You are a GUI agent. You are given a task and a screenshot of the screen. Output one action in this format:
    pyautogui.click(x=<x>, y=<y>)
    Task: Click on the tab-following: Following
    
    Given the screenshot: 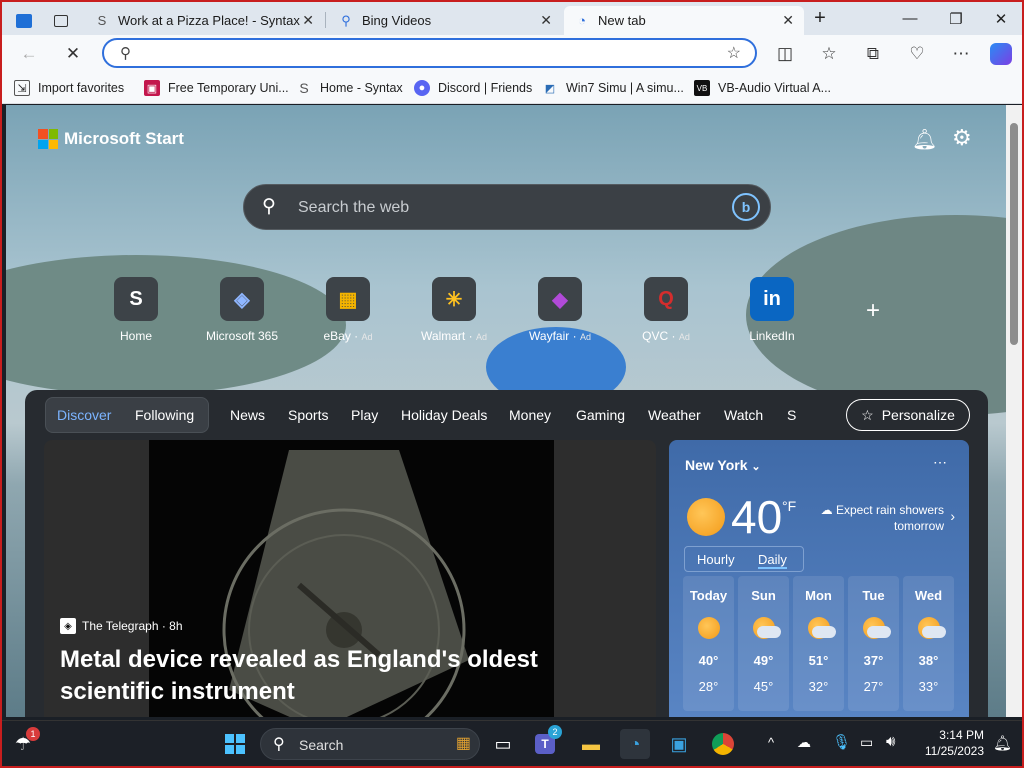 What is the action you would take?
    pyautogui.click(x=164, y=415)
    